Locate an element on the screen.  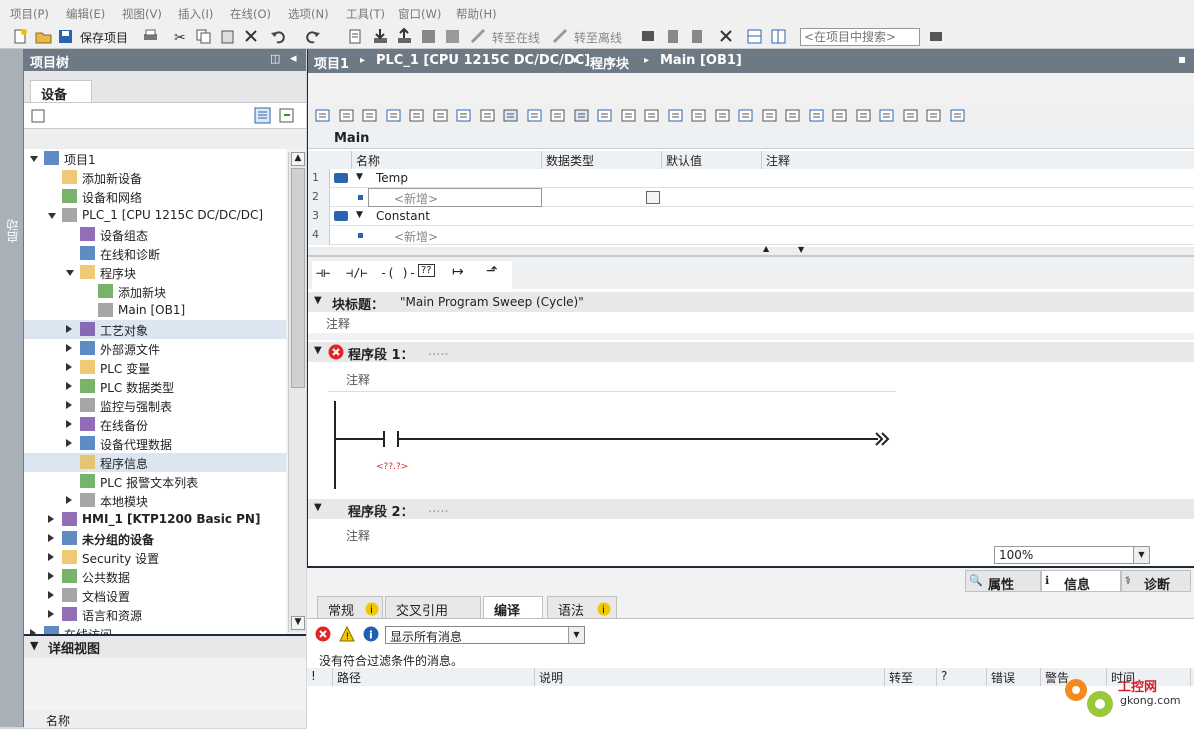
splitter-down-icon: ▼ is located at coordinates (801, 249).